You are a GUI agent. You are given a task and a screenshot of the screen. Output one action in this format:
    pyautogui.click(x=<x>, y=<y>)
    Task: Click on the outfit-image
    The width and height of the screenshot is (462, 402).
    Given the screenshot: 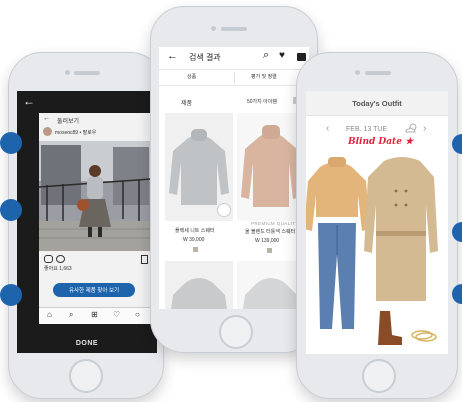 What is the action you would take?
    pyautogui.click(x=372, y=251)
    